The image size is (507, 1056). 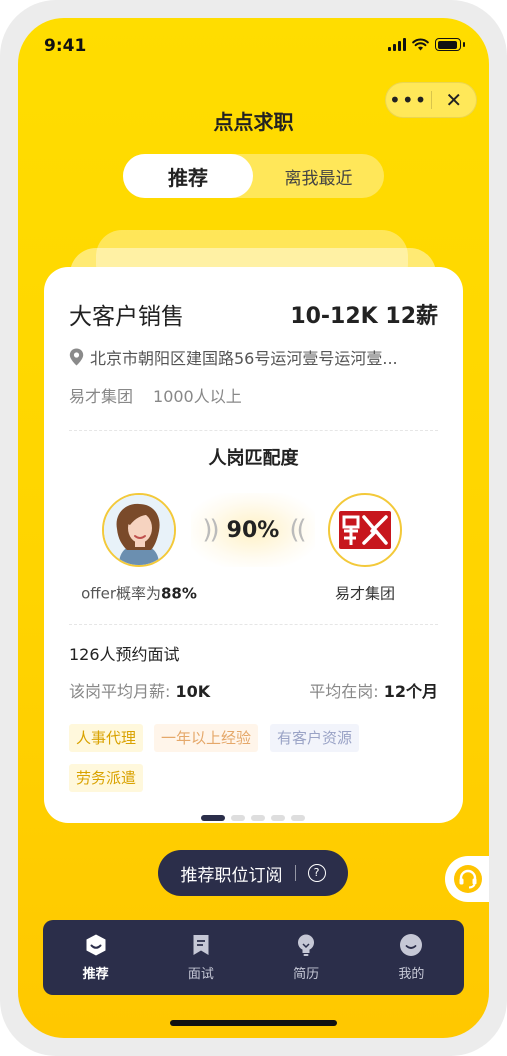 What do you see at coordinates (201, 945) in the screenshot?
I see `bookmark-icon` at bounding box center [201, 945].